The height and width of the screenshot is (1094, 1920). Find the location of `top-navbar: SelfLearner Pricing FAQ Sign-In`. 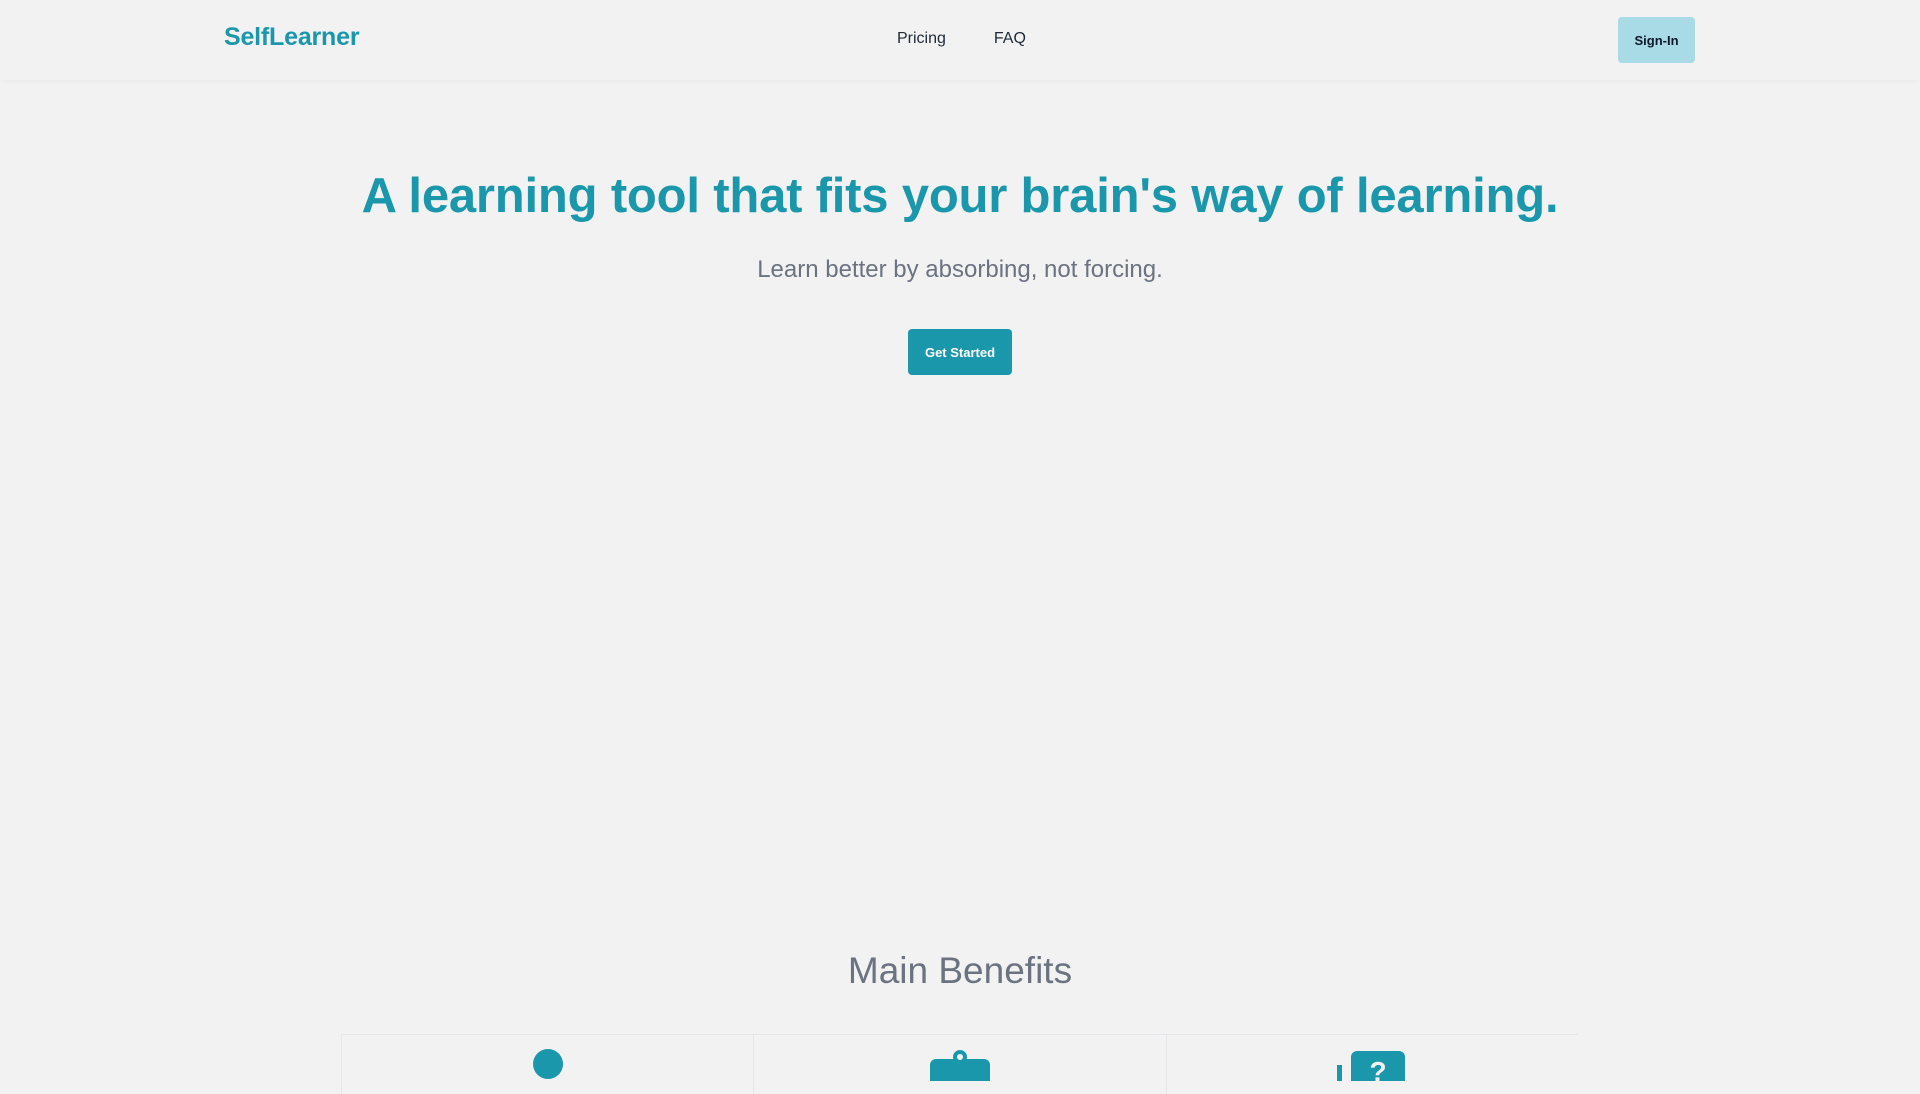

top-navbar: SelfLearner Pricing FAQ Sign-In is located at coordinates (960, 40).